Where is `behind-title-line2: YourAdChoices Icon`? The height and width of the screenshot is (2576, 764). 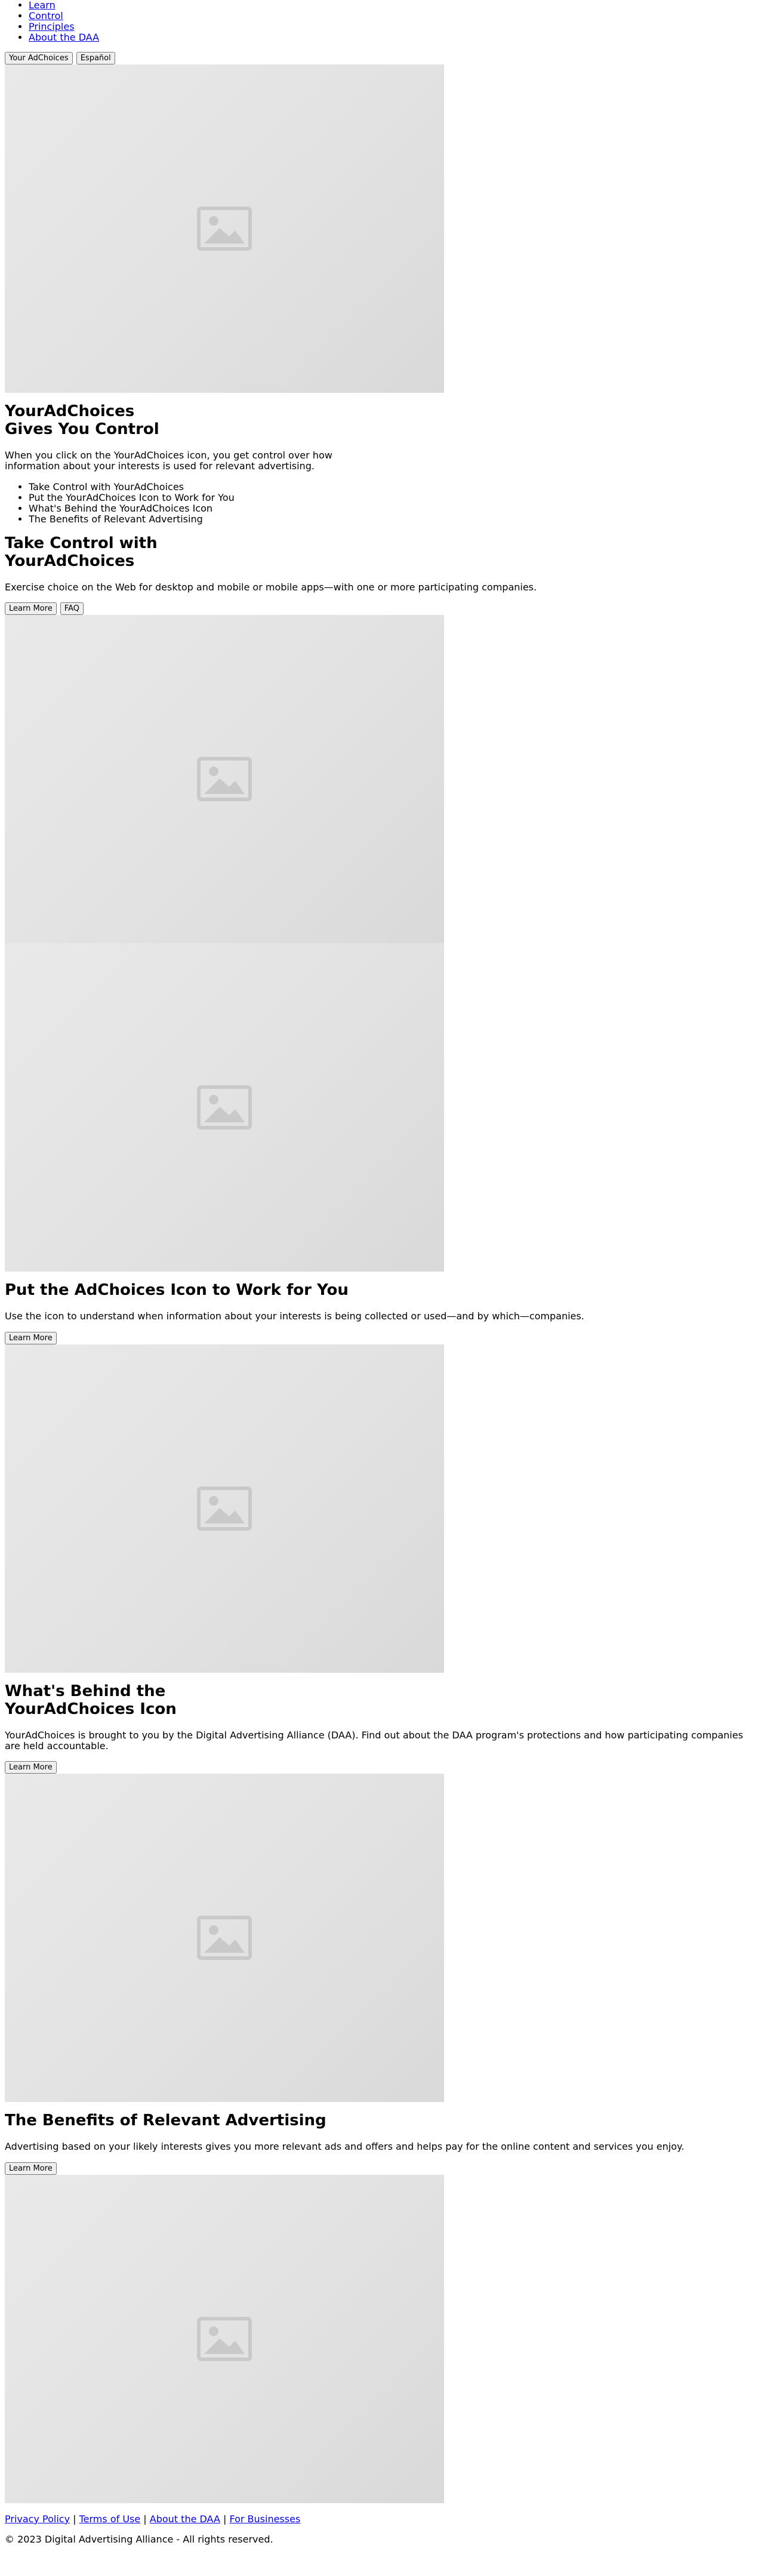
behind-title-line2: YourAdChoices Icon is located at coordinates (91, 1709).